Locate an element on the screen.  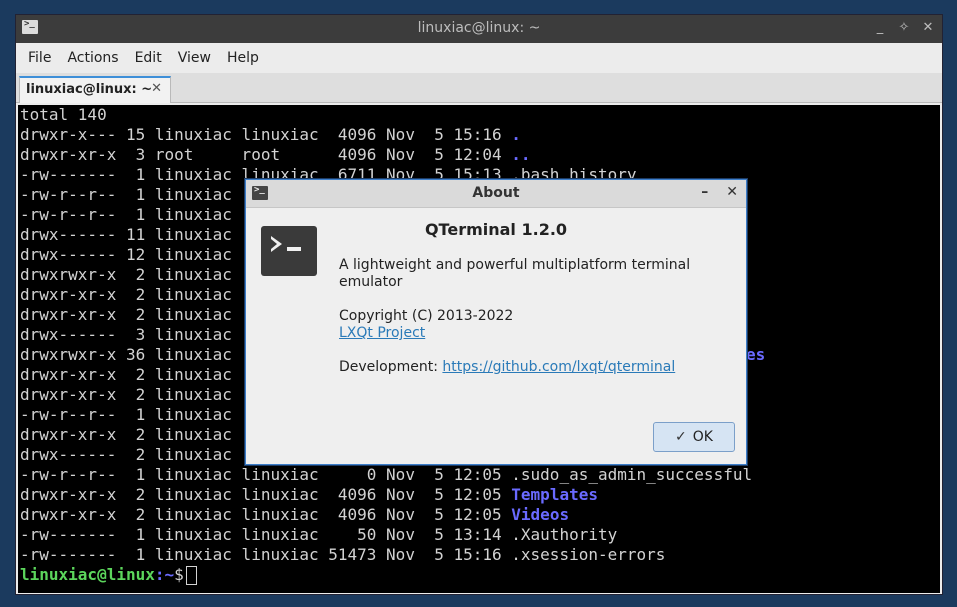
window-controls: _ ✧ ✕ is located at coordinates (904, 27).